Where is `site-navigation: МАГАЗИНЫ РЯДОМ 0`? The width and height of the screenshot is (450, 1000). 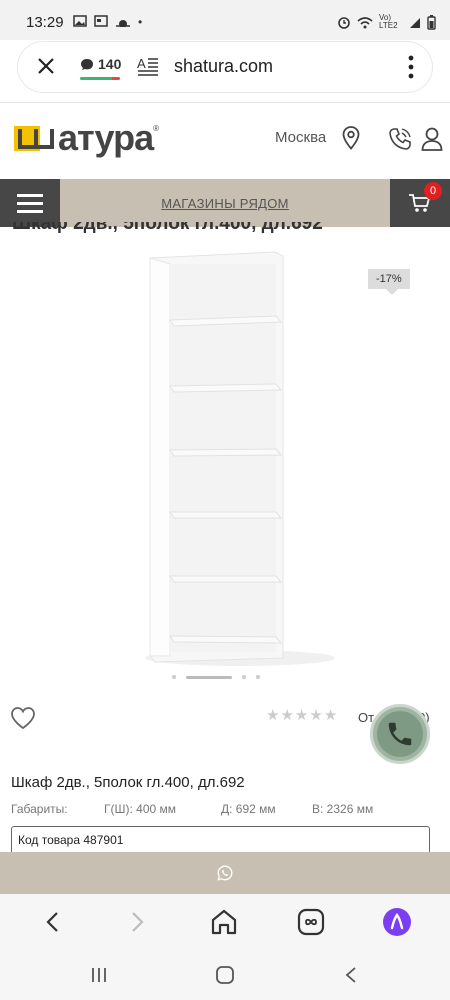 site-navigation: МАГАЗИНЫ РЯДОМ 0 is located at coordinates (225, 203).